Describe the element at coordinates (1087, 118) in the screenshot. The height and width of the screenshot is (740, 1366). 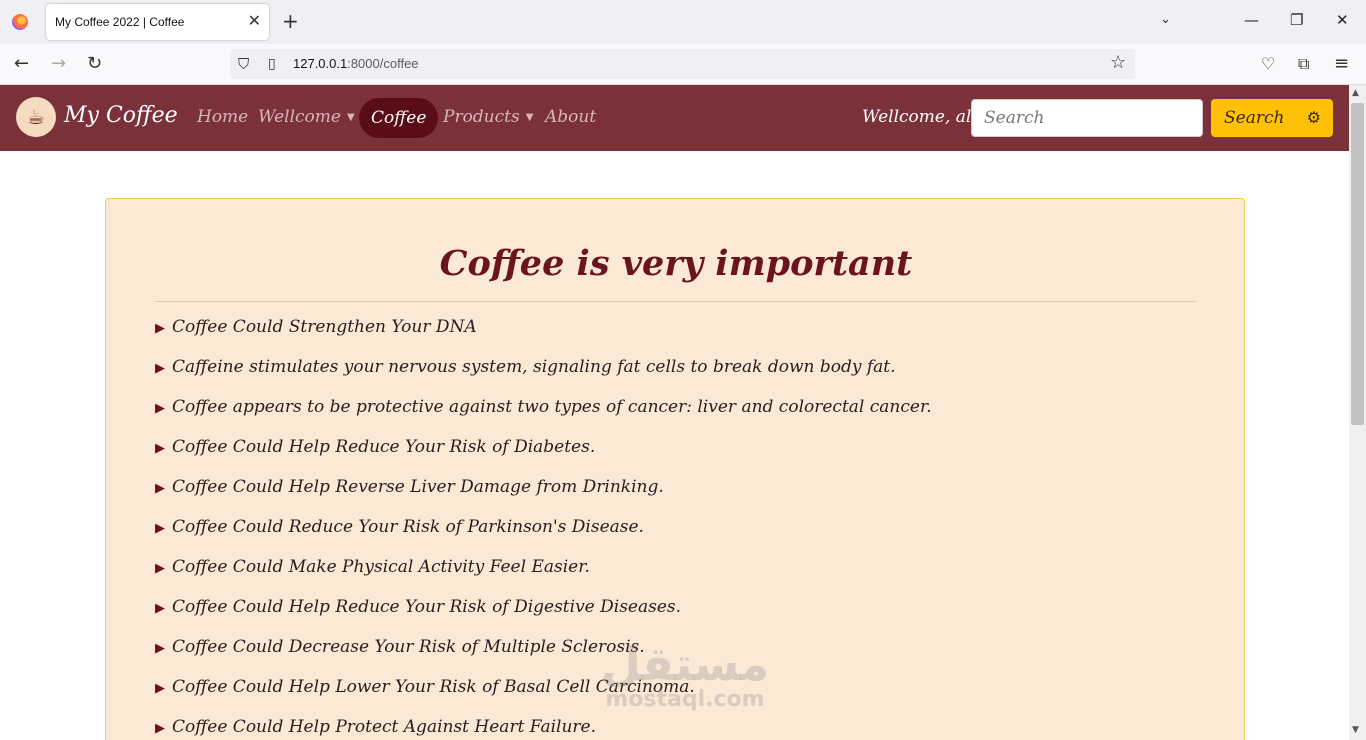
I see `search-input` at that location.